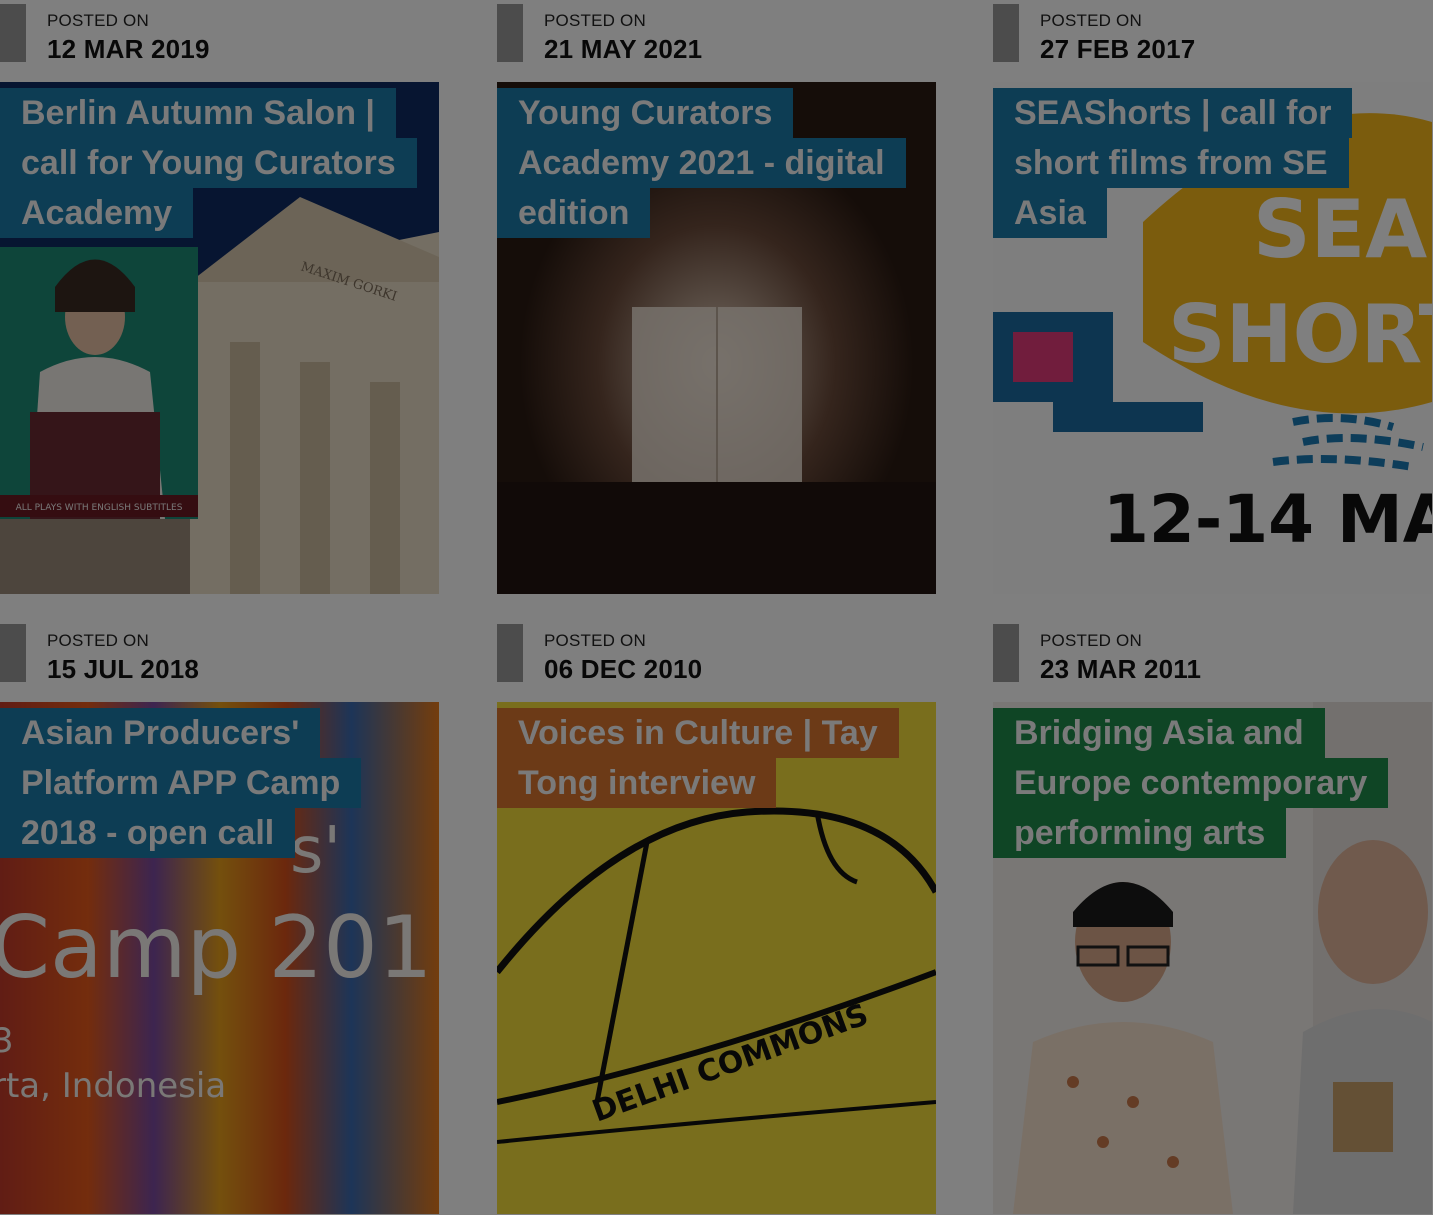  What do you see at coordinates (1140, 833) in the screenshot?
I see `title-line: performing arts` at bounding box center [1140, 833].